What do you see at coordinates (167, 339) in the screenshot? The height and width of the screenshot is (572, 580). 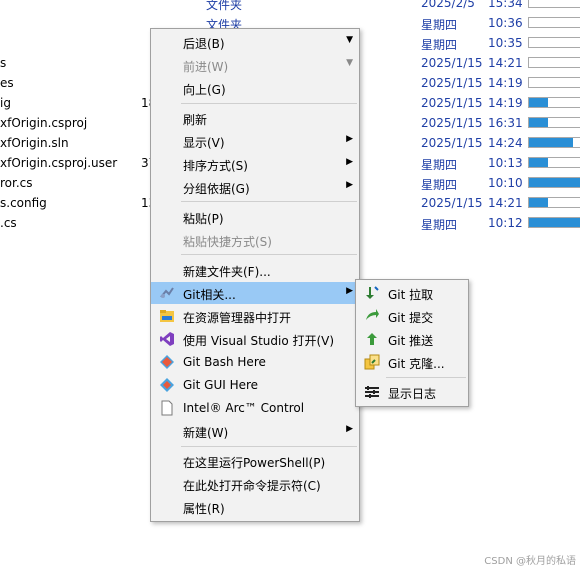 I see `visual-studio-icon` at bounding box center [167, 339].